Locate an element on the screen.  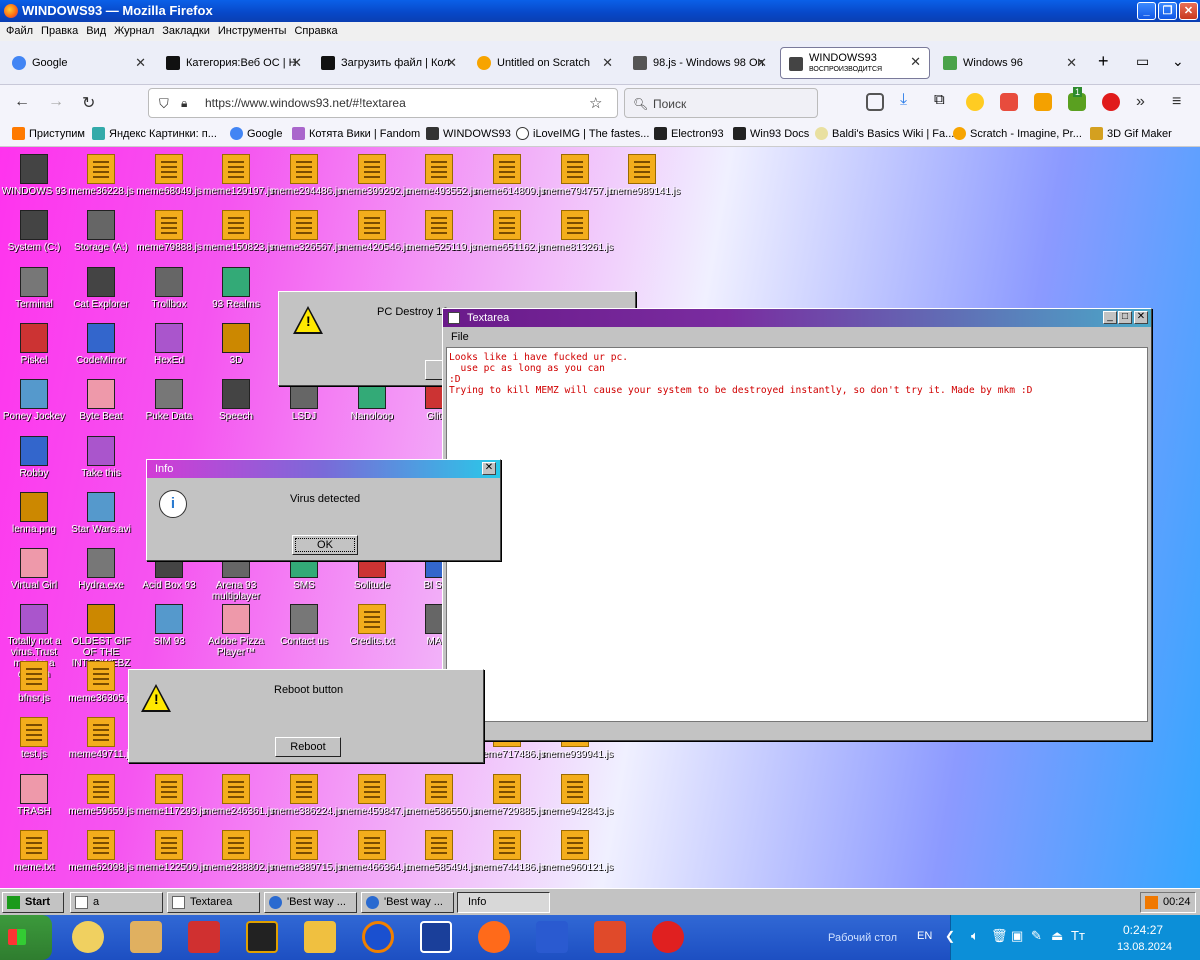
desktop-icon: meme960121.js is located at coordinates (577, 851).